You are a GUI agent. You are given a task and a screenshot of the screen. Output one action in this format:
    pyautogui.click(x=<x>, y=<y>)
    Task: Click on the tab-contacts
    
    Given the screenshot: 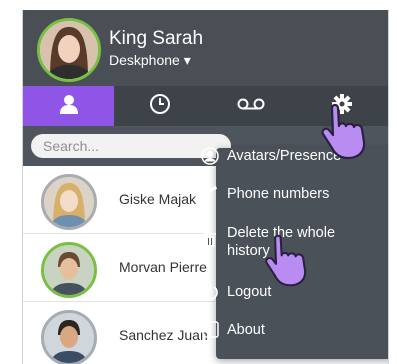 What is the action you would take?
    pyautogui.click(x=69, y=106)
    